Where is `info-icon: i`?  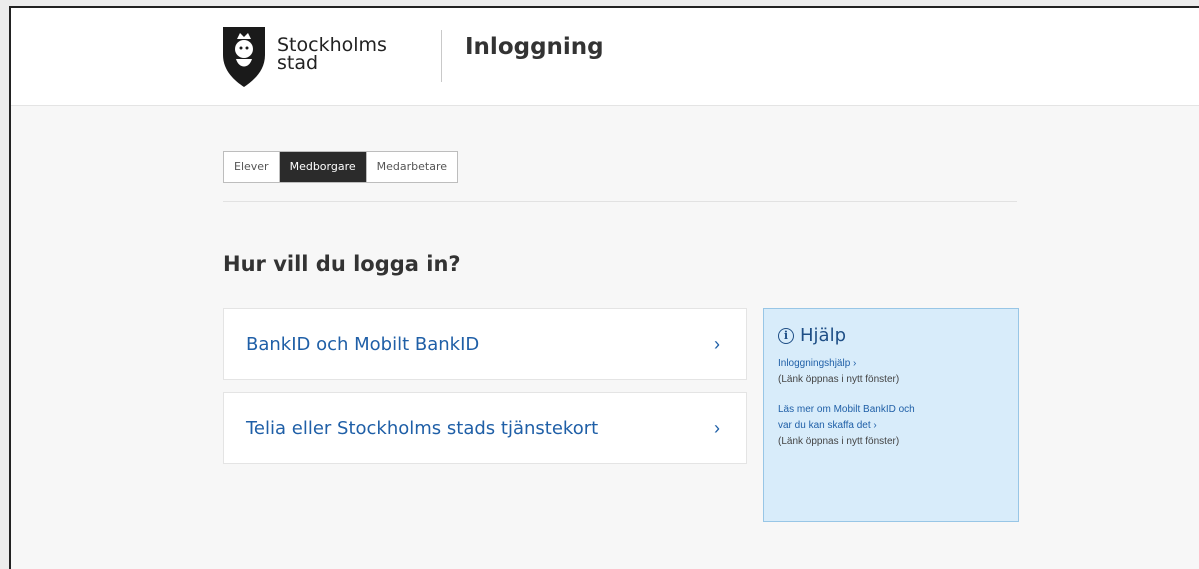
info-icon: i is located at coordinates (786, 335).